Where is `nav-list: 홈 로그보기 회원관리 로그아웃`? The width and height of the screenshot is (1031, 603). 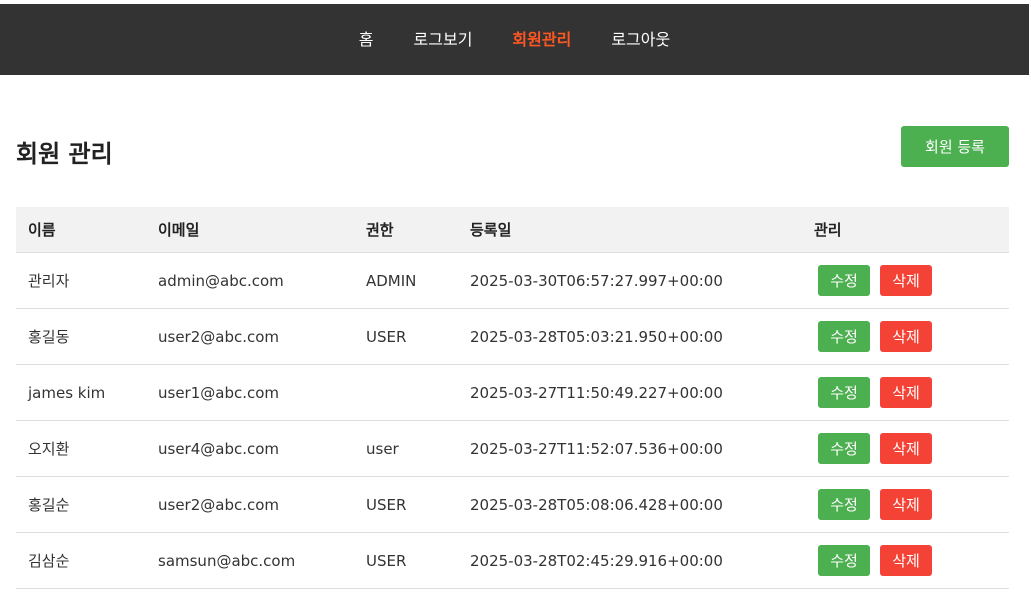
nav-list: 홈 로그보기 회원관리 로그아웃 is located at coordinates (514, 40).